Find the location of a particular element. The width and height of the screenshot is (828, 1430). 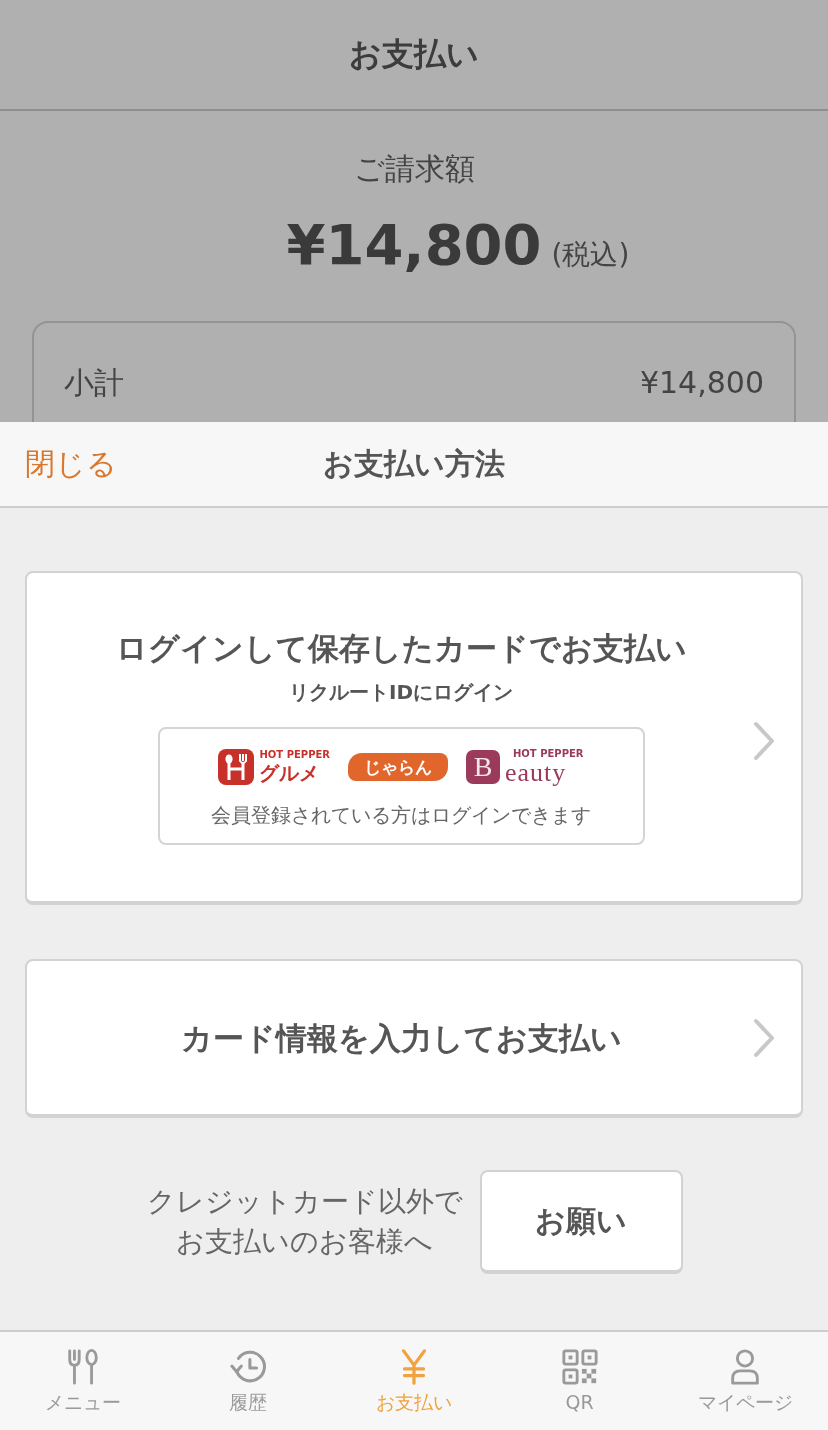

tab-item: マイページ is located at coordinates (745, 1381).